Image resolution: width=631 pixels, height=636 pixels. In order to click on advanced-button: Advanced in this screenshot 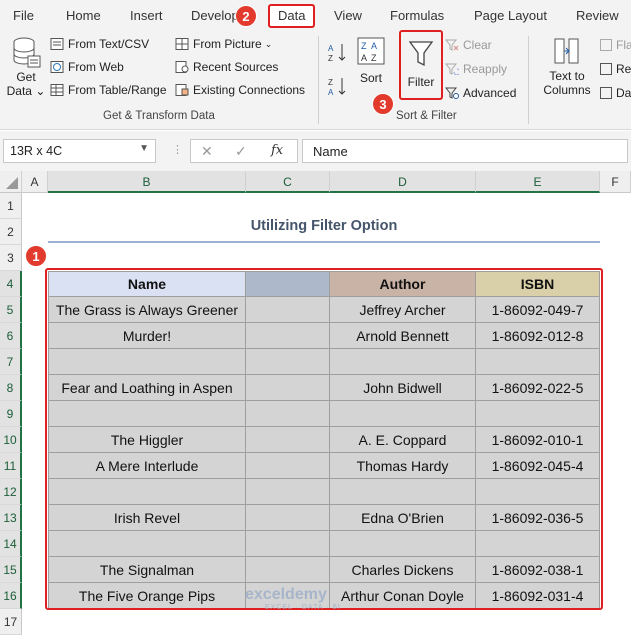, I will do `click(480, 93)`.